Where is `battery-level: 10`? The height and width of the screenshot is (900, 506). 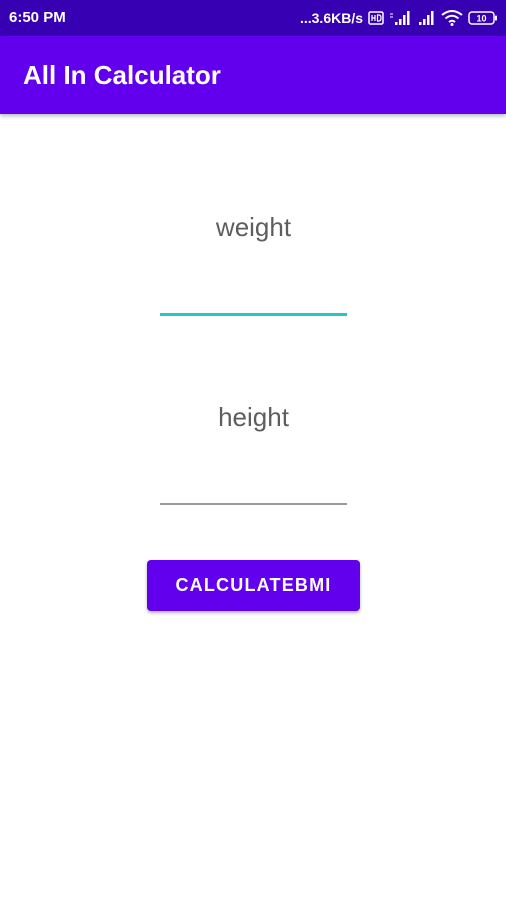 battery-level: 10 is located at coordinates (481, 19).